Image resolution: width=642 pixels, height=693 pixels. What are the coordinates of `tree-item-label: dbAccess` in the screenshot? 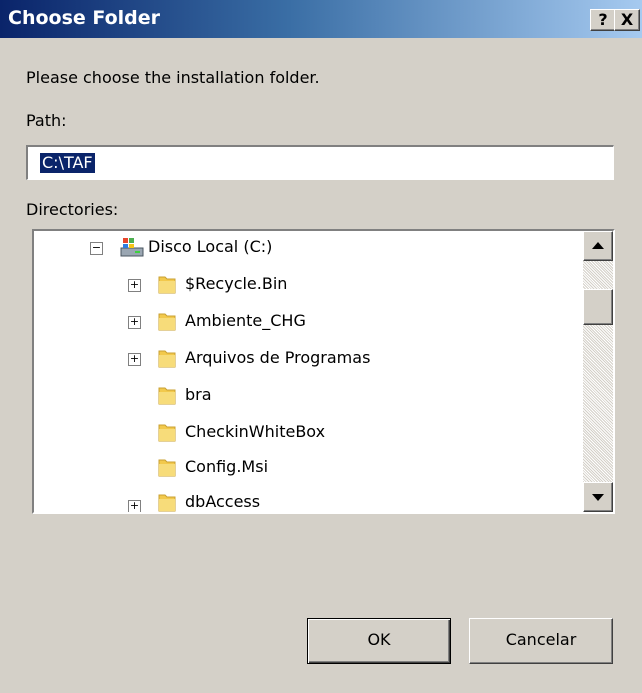 It's located at (223, 501).